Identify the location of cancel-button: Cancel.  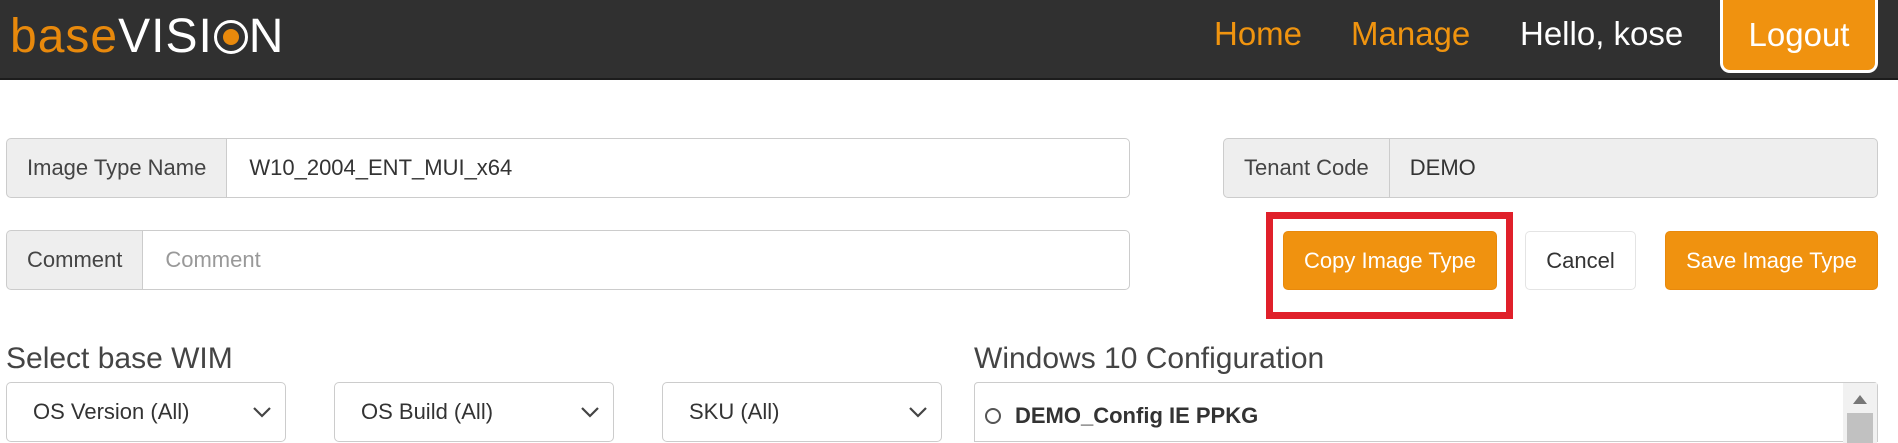
(1580, 260).